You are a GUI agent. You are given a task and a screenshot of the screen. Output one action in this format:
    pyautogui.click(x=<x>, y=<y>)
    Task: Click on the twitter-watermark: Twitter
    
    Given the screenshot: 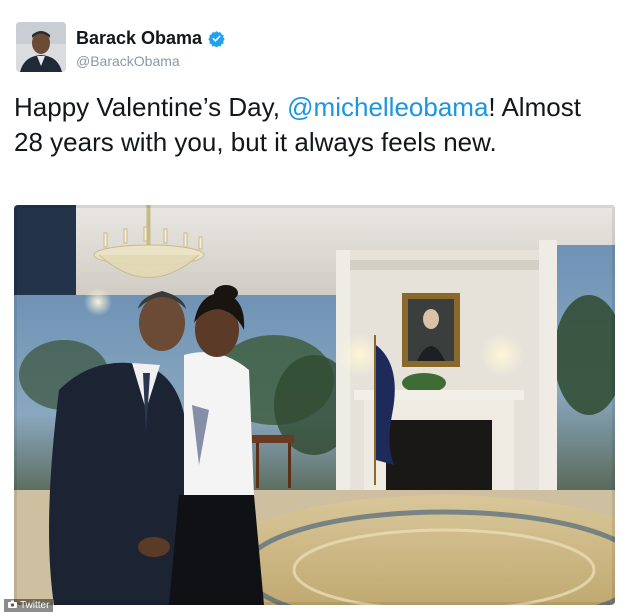 What is the action you would take?
    pyautogui.click(x=29, y=605)
    